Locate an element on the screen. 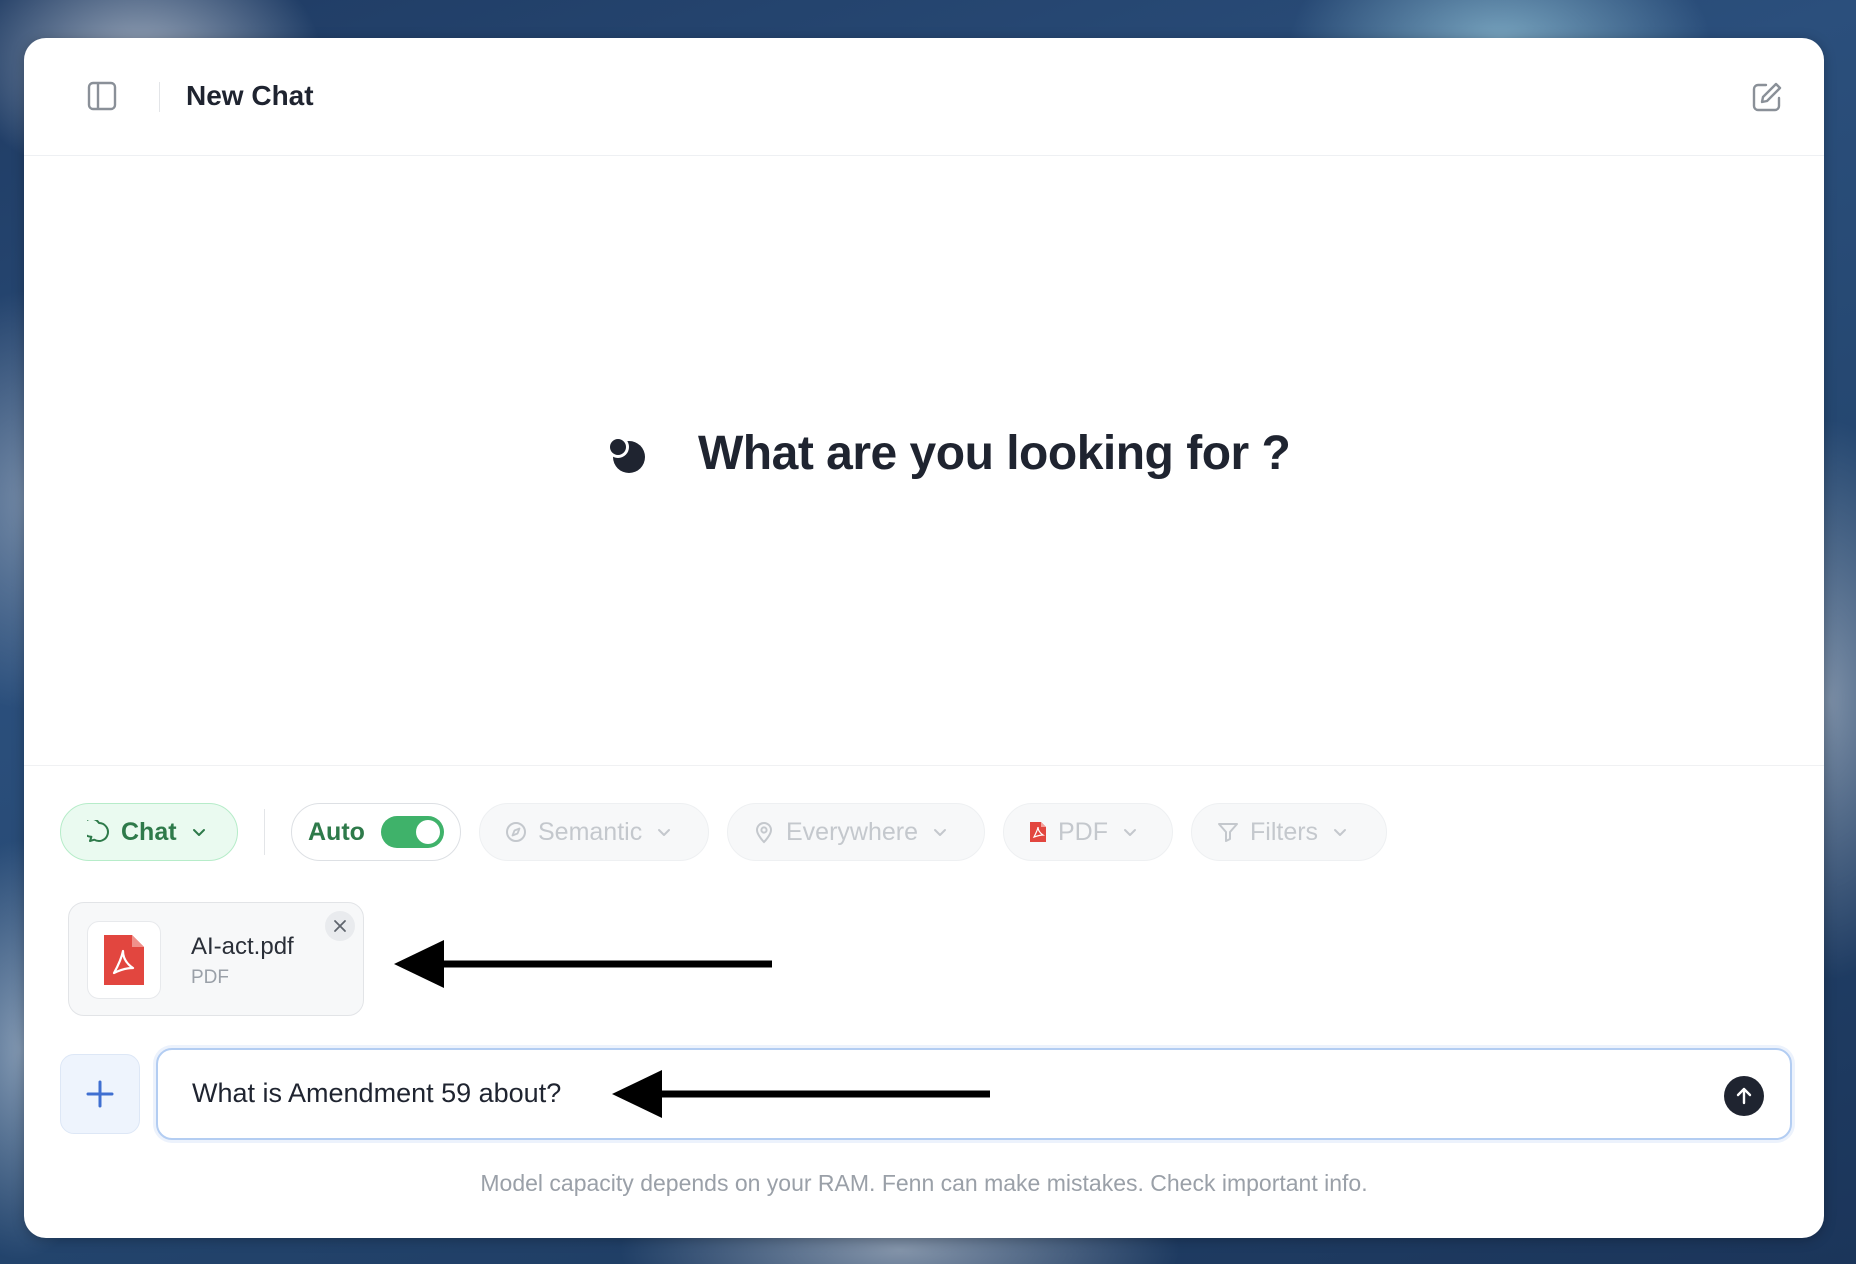 The height and width of the screenshot is (1264, 1856). attachment-chip: AI-act.pdf PDF is located at coordinates (216, 959).